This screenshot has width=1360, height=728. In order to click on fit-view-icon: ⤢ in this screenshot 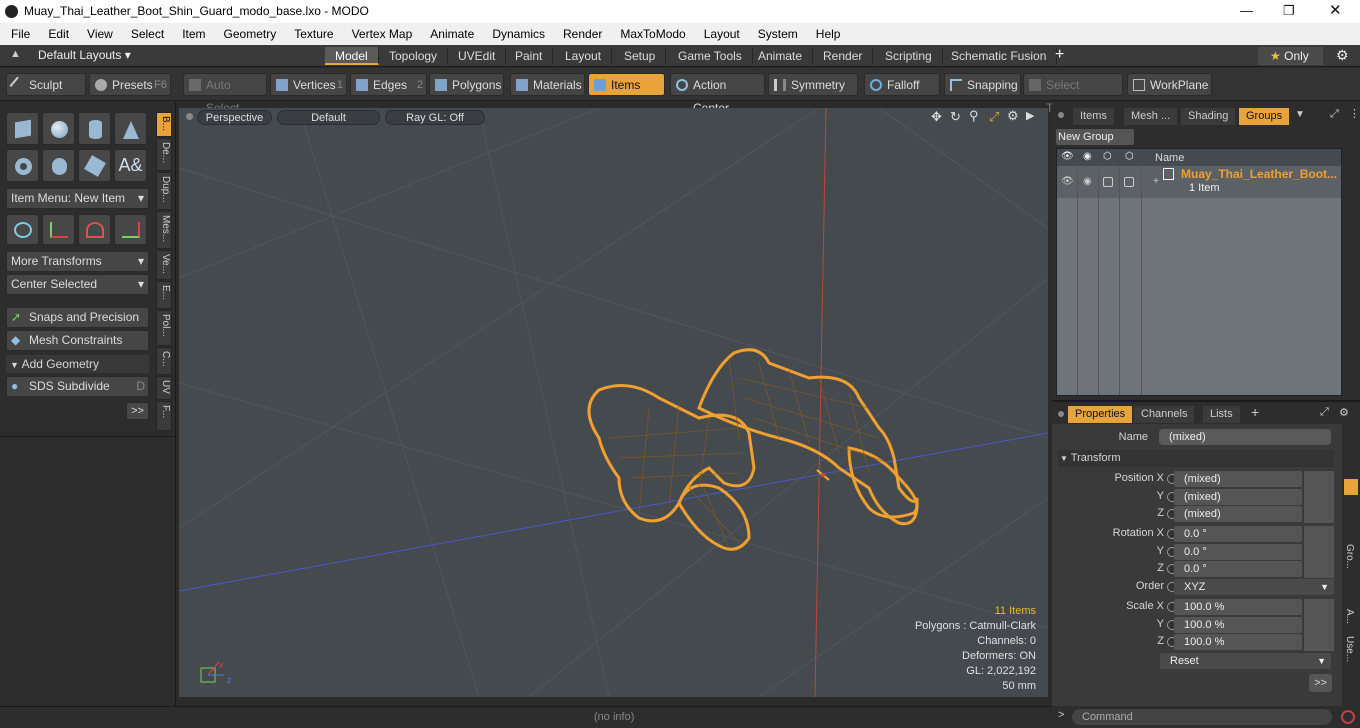, I will do `click(994, 117)`.